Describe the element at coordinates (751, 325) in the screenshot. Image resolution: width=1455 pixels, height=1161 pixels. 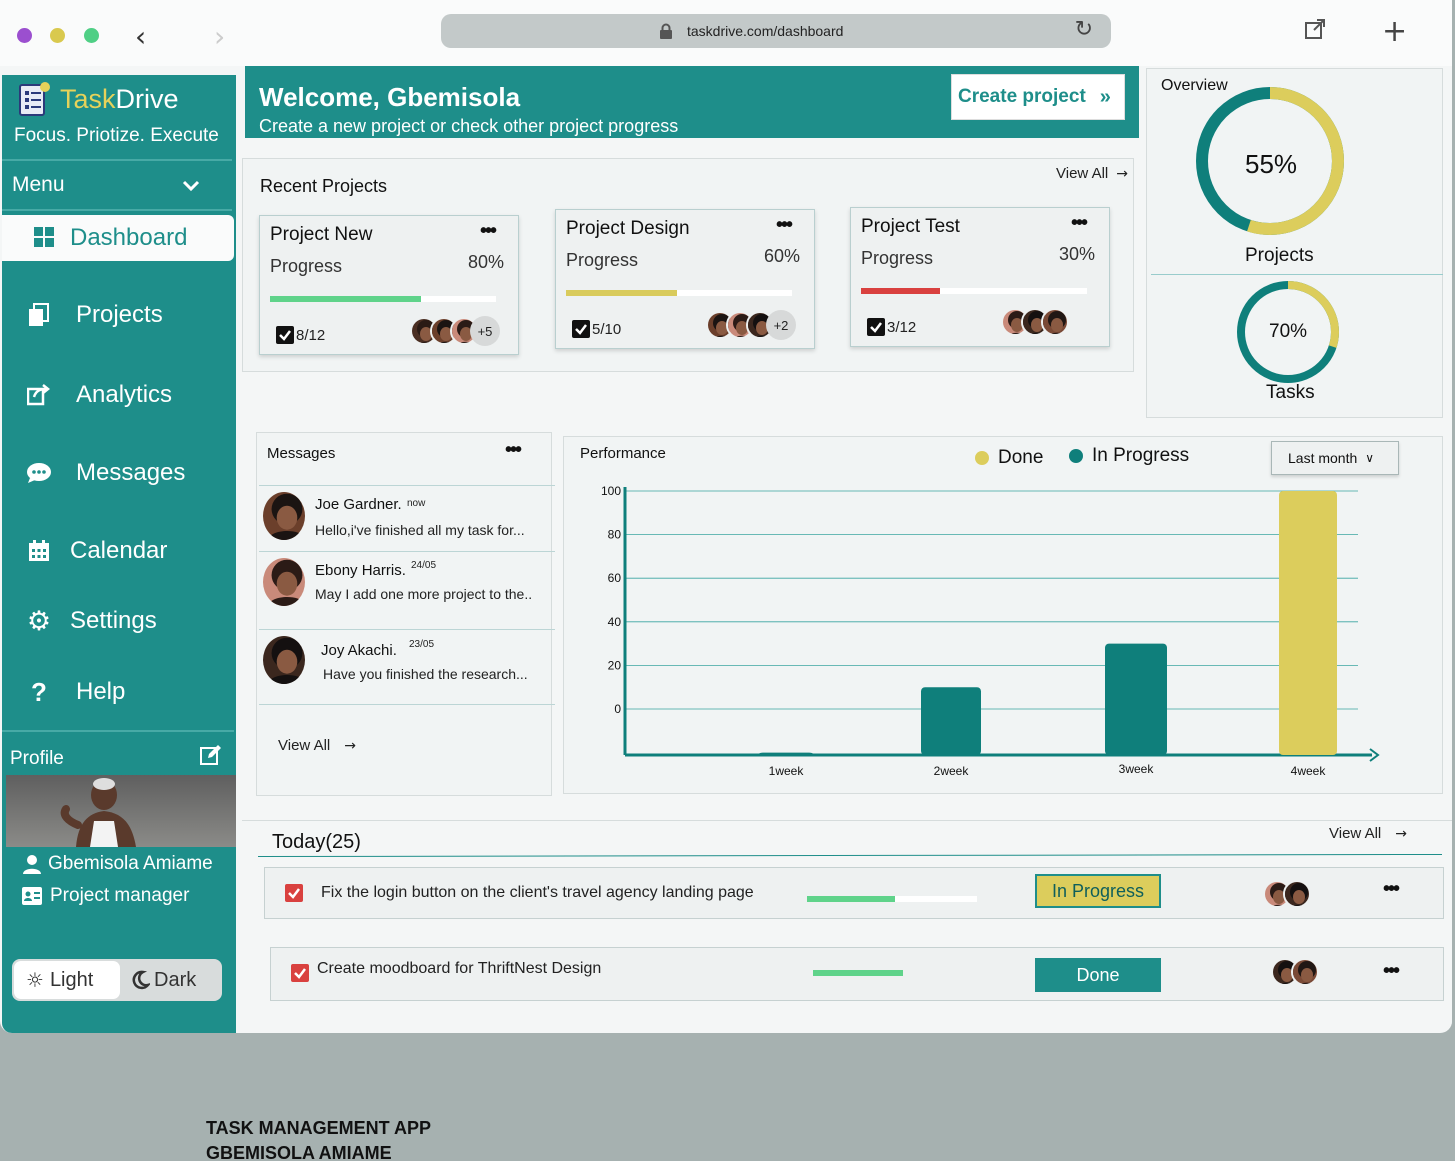
I see `member-avatars: +2` at that location.